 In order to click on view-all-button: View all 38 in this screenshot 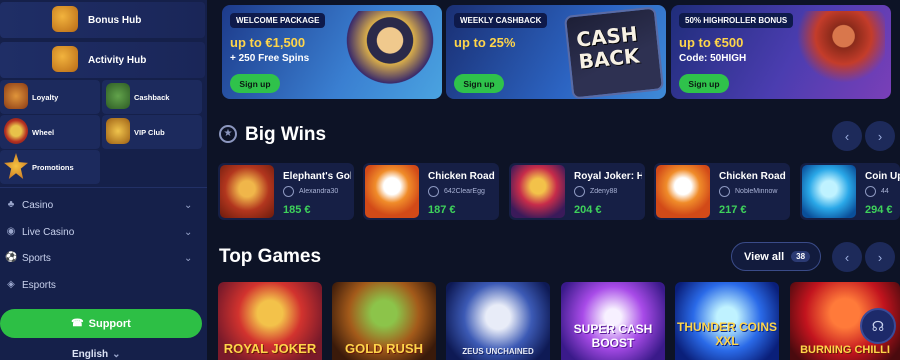, I will do `click(776, 256)`.